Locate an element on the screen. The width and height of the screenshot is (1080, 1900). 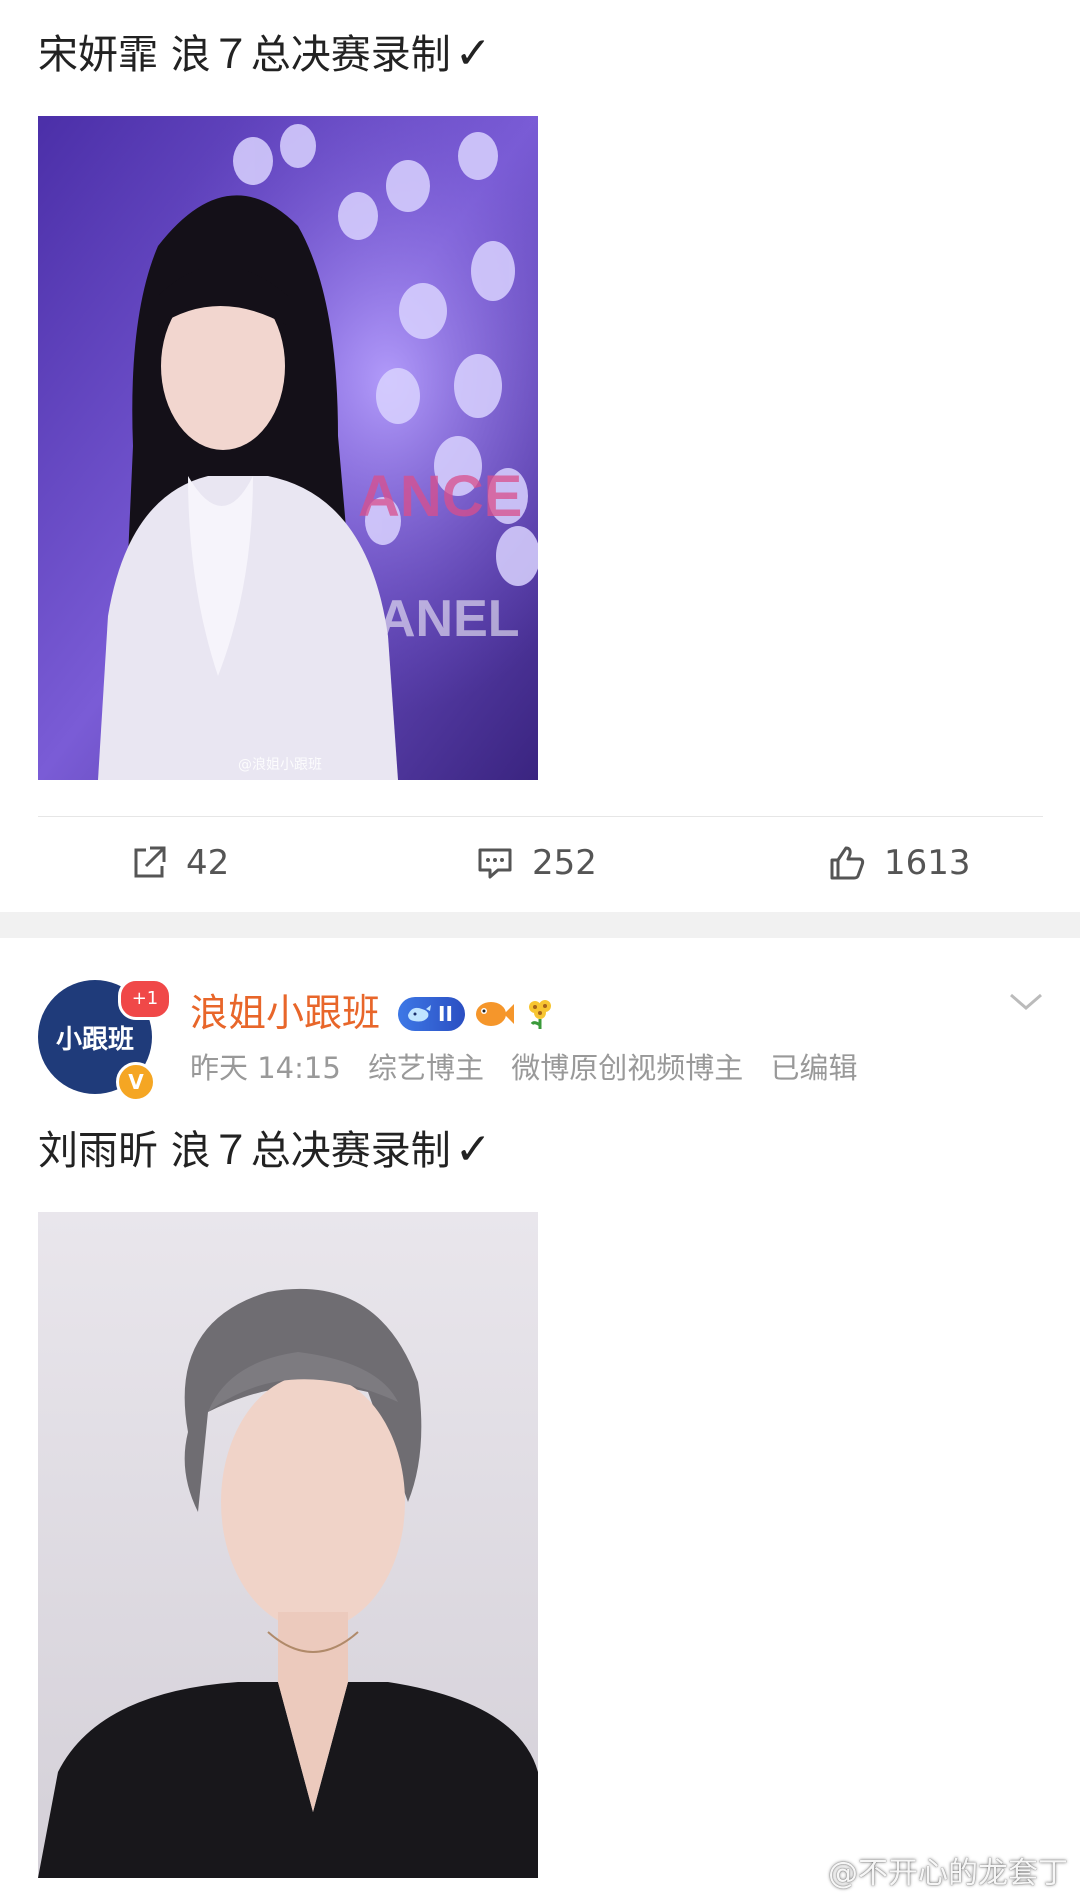
thumbs-up-icon is located at coordinates (847, 863).